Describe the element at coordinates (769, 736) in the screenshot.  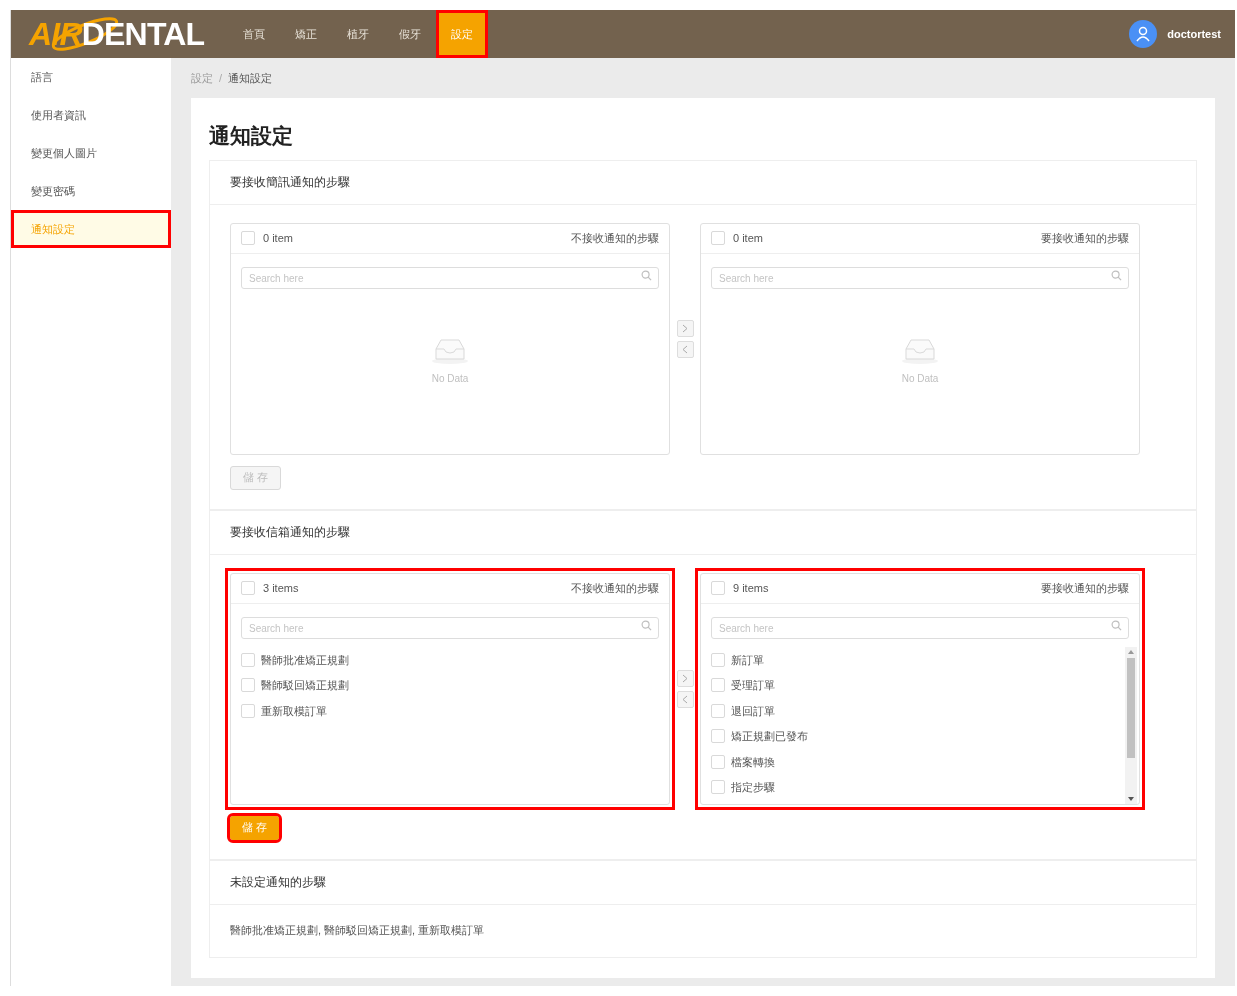
I see `list-item: 矯正規劃已發布` at that location.